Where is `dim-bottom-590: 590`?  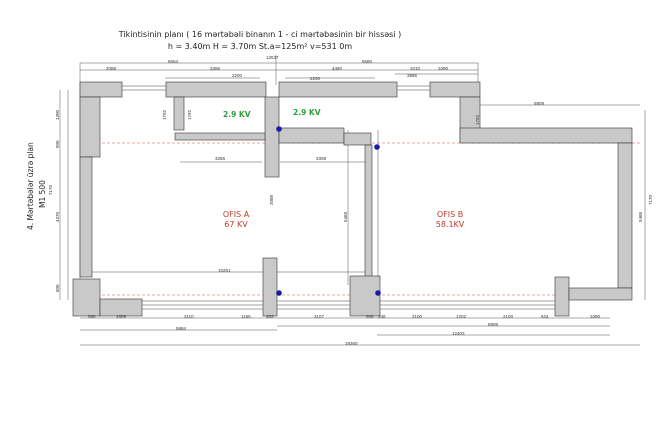 dim-bottom-590: 590 is located at coordinates (92, 316).